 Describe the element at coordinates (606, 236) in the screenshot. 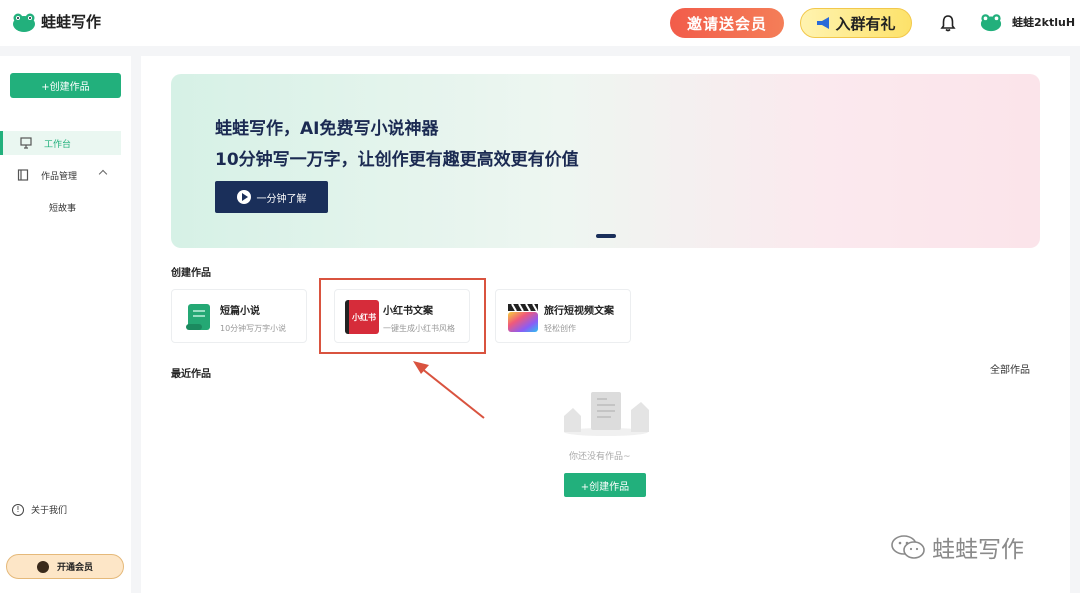

I see `carousel-indicator` at that location.